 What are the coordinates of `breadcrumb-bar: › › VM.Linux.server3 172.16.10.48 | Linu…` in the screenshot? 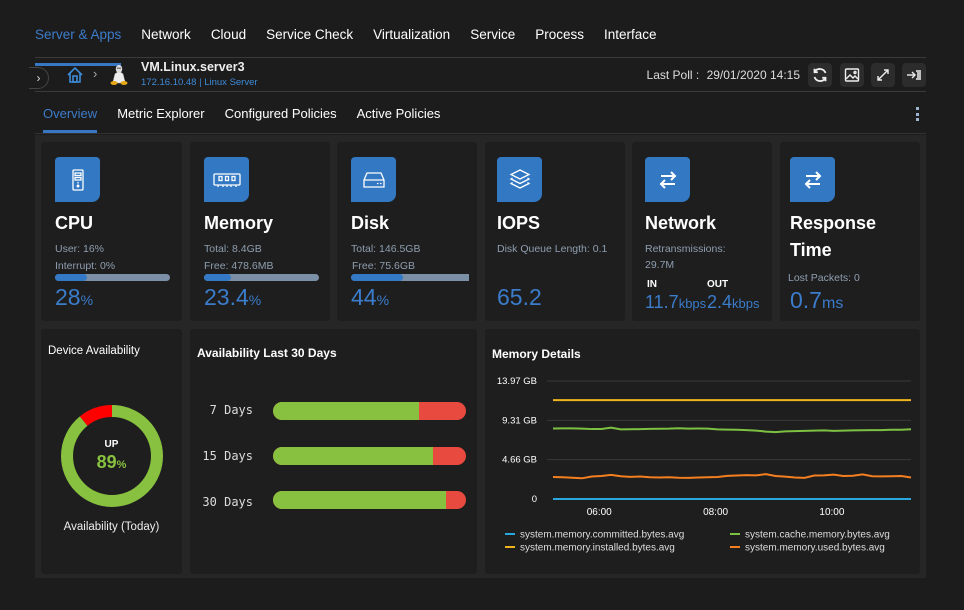 It's located at (477, 75).